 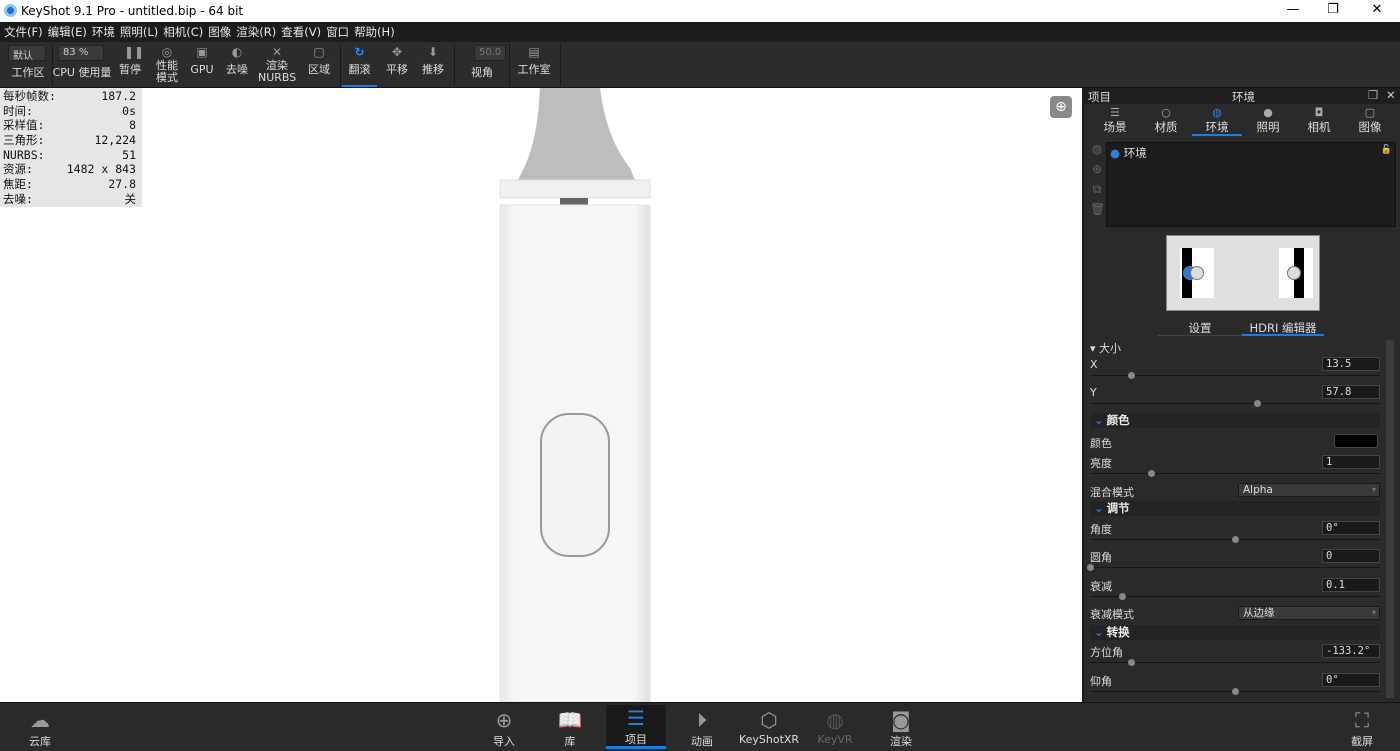 I want to click on elevation-slider, so click(x=1235, y=691).